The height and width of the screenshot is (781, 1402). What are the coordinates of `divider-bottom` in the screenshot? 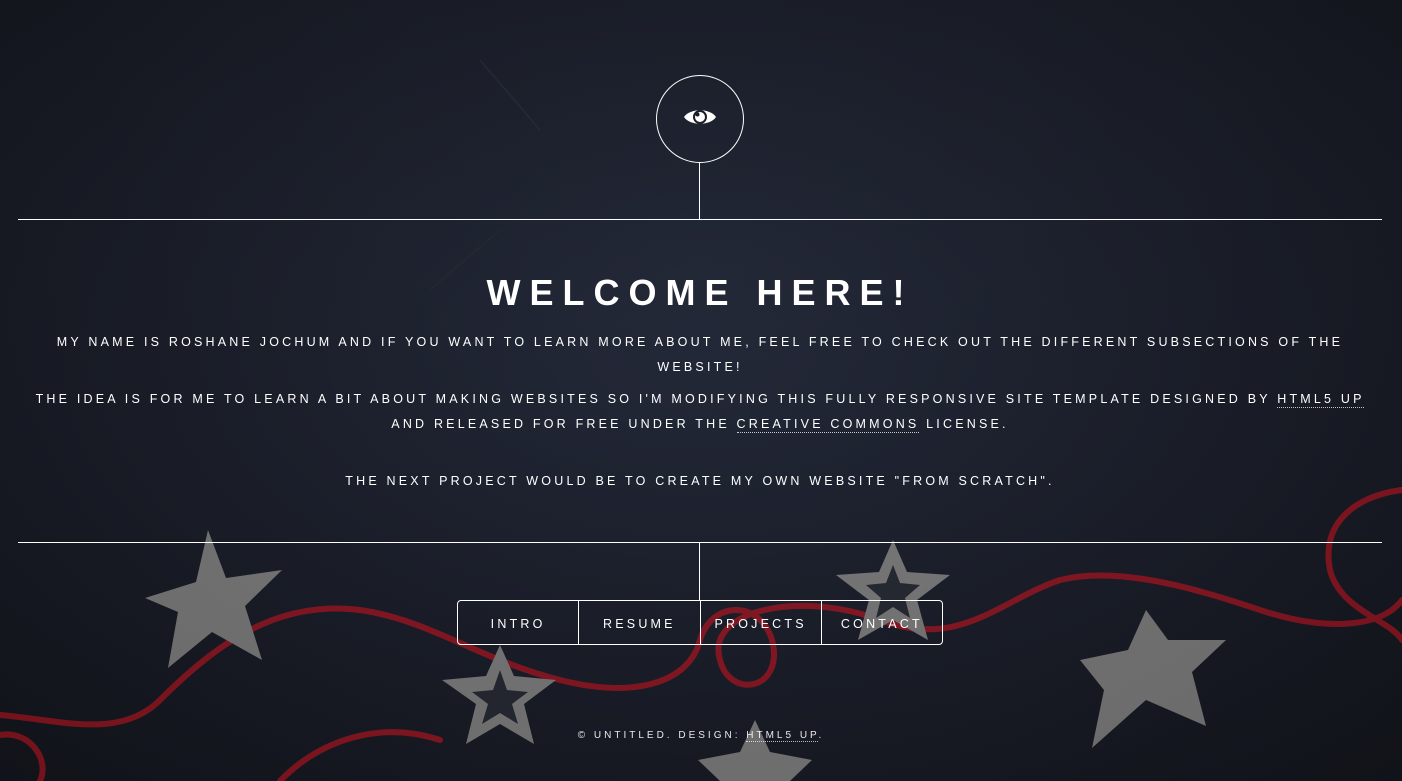 It's located at (700, 542).